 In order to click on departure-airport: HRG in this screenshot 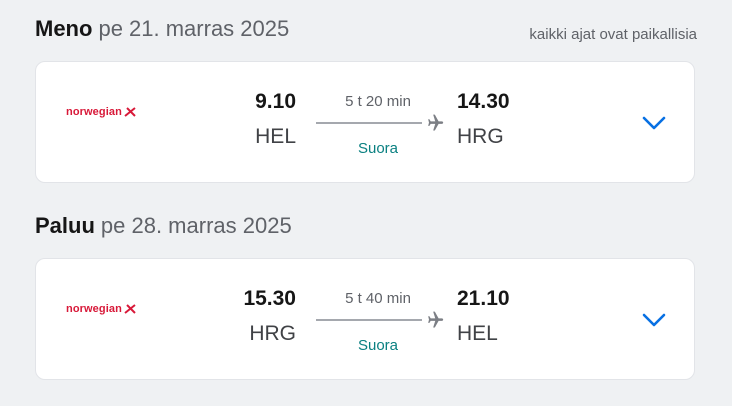, I will do `click(272, 333)`.